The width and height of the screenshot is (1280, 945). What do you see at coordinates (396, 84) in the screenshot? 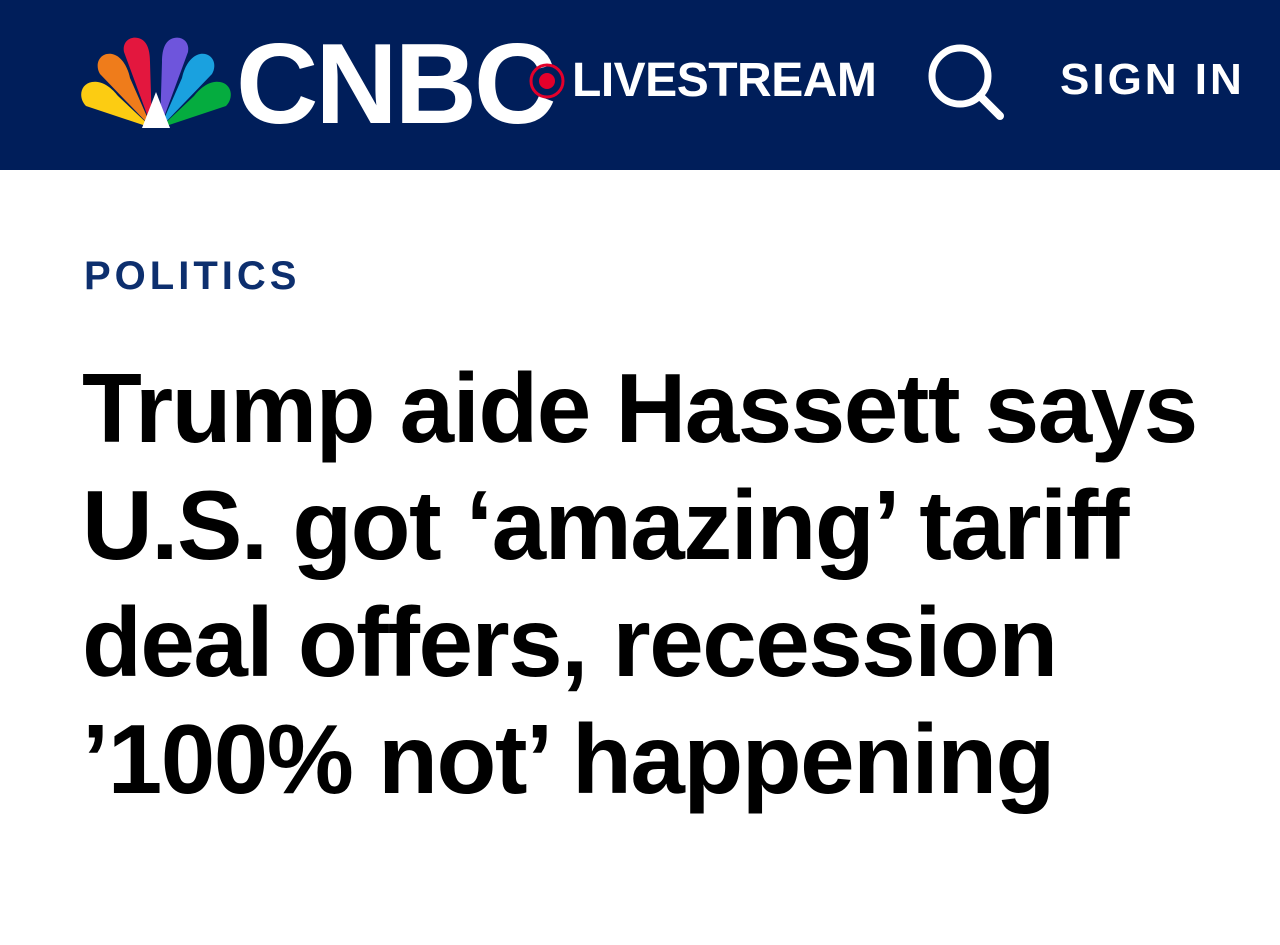
I see `cnbc-wordmark: CNBC` at bounding box center [396, 84].